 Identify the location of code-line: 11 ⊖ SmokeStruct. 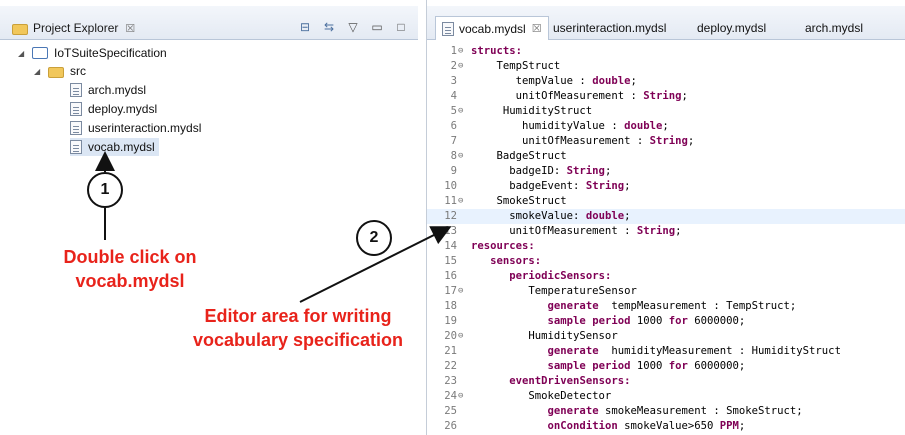
(666, 201).